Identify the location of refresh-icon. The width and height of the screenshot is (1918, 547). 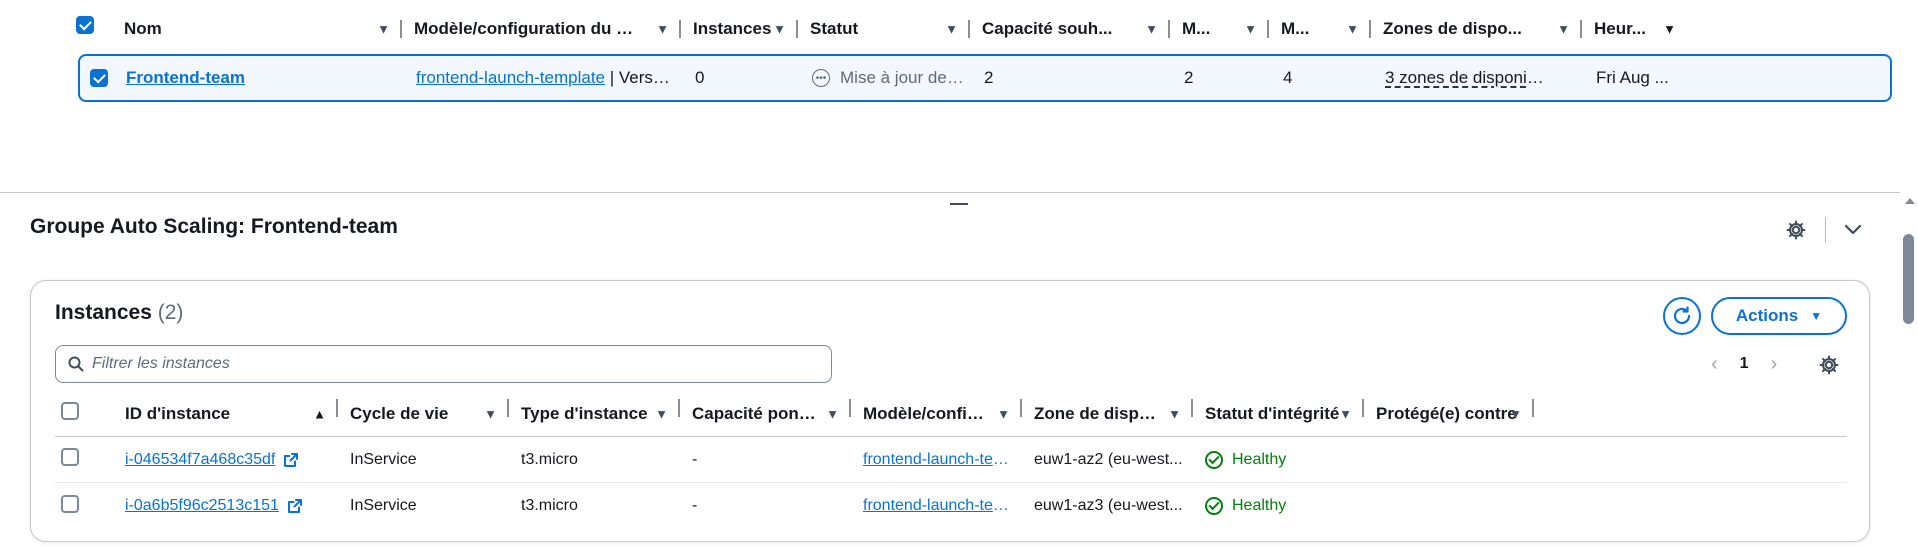
(1682, 315).